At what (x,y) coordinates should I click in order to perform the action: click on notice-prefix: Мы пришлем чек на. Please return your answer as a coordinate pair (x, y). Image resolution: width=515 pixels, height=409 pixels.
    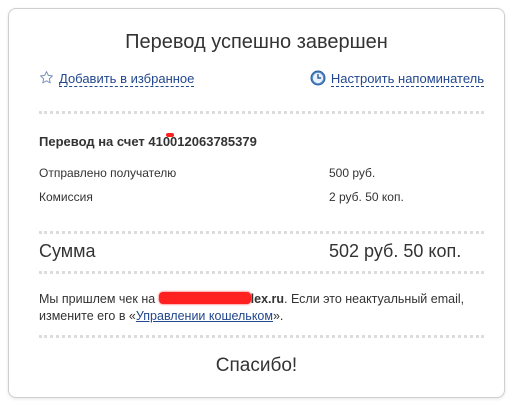
    Looking at the image, I should click on (99, 299).